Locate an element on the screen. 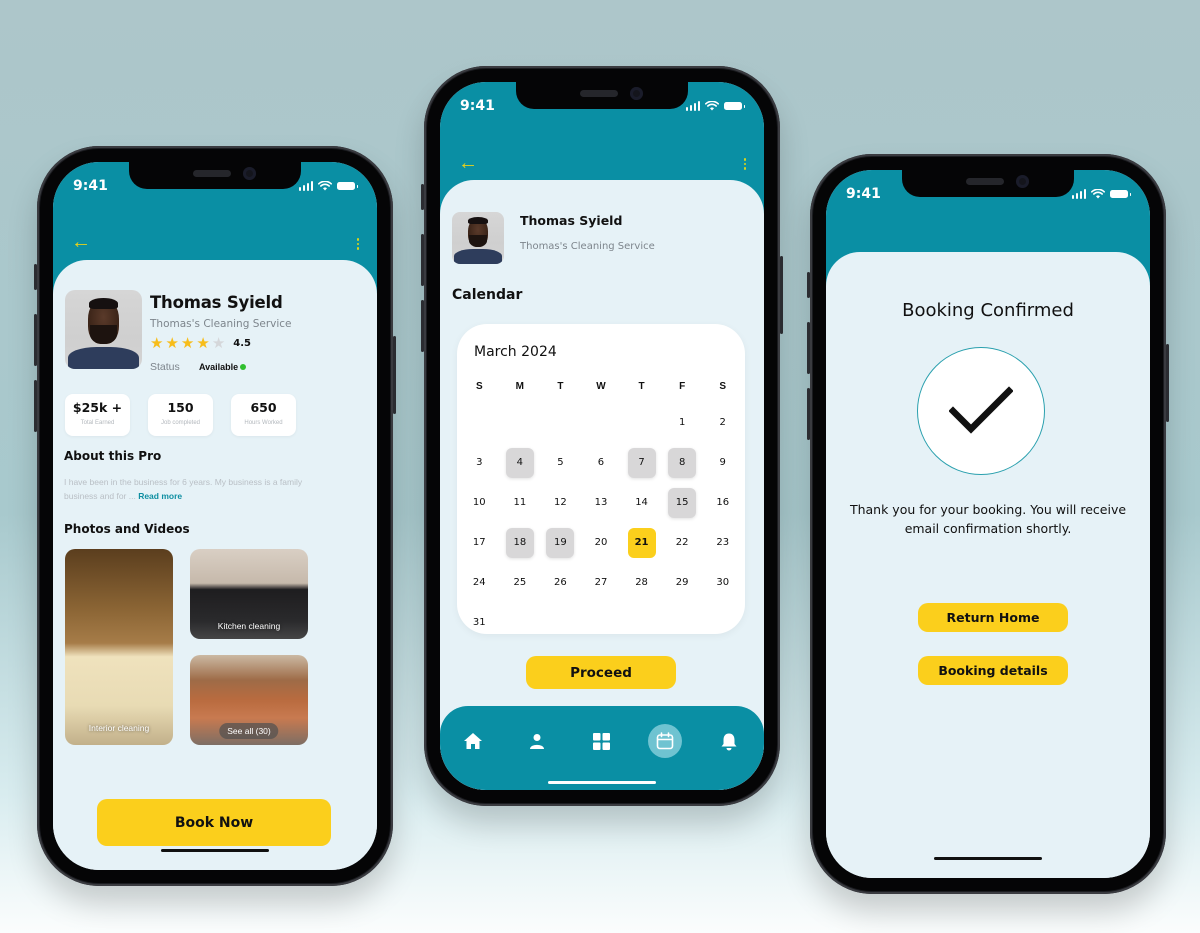  calendar-day-unavailable: 19 is located at coordinates (560, 543).